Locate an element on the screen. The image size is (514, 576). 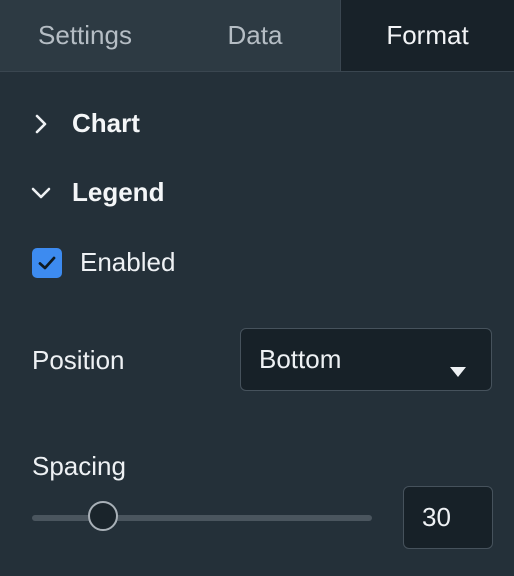
legend-enabled-row: Enabled is located at coordinates (103, 262).